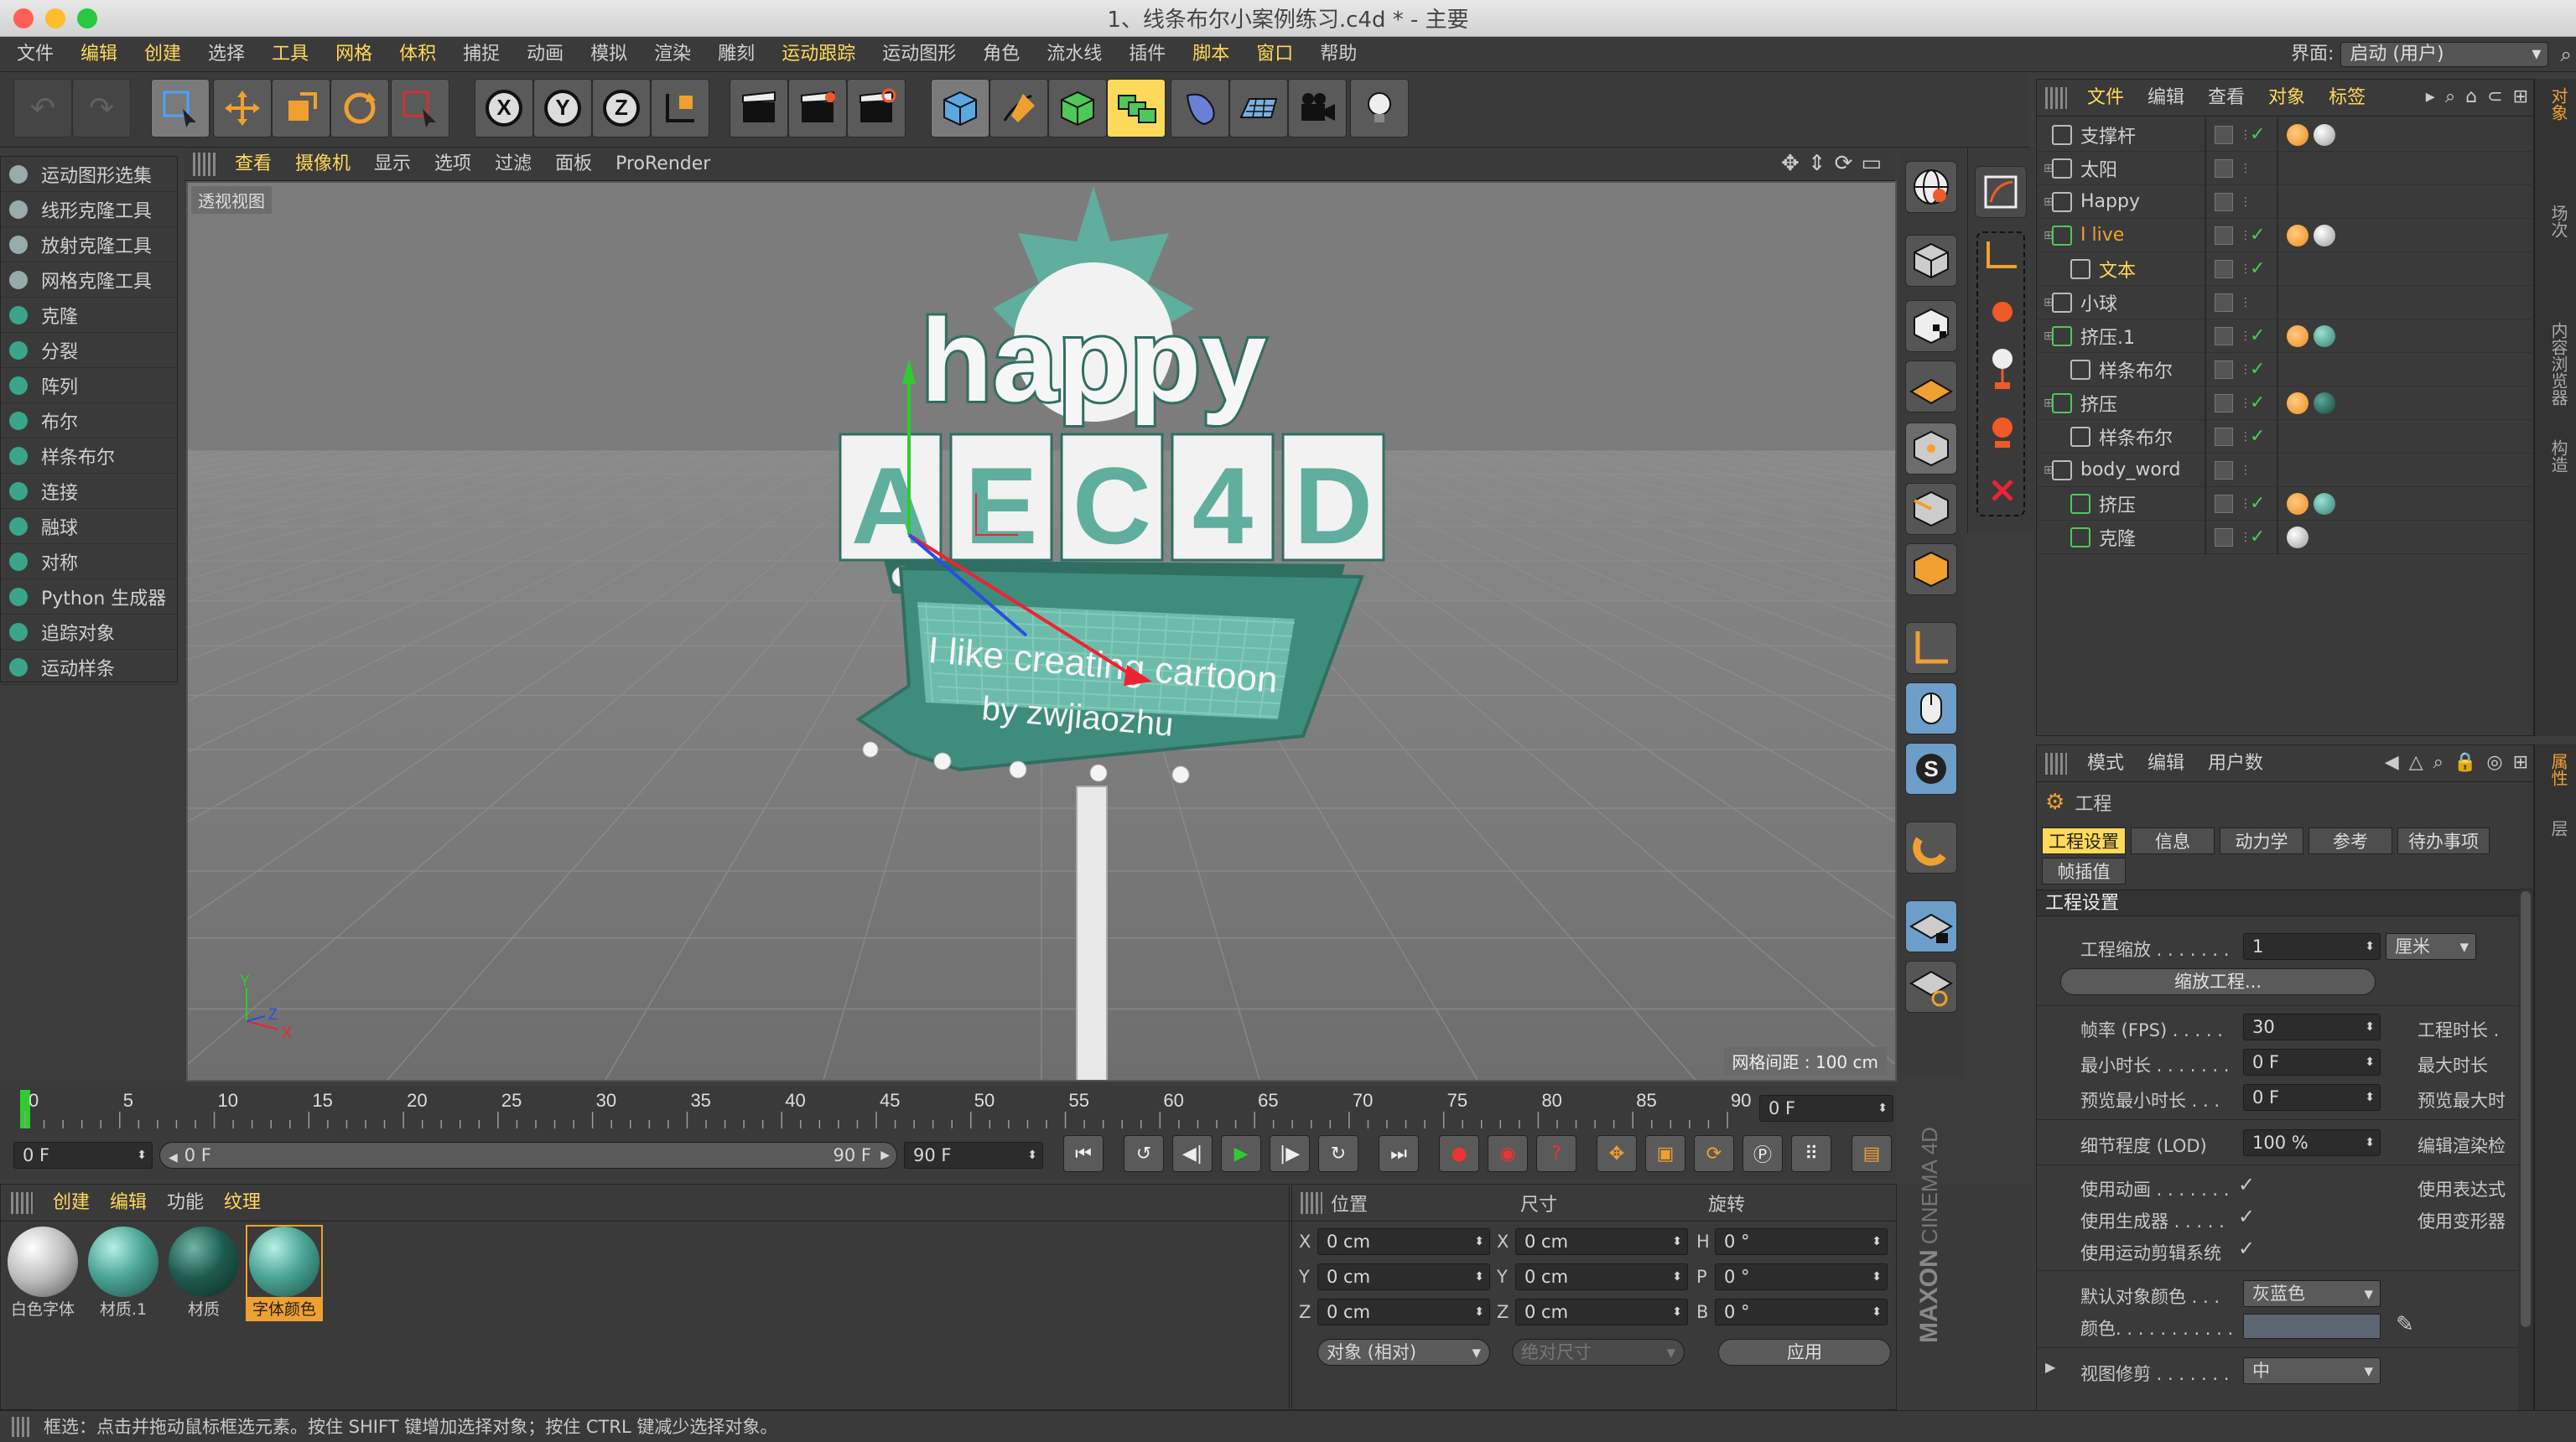 Image resolution: width=2576 pixels, height=1442 pixels. I want to click on next-key-button: ↻, so click(1338, 1153).